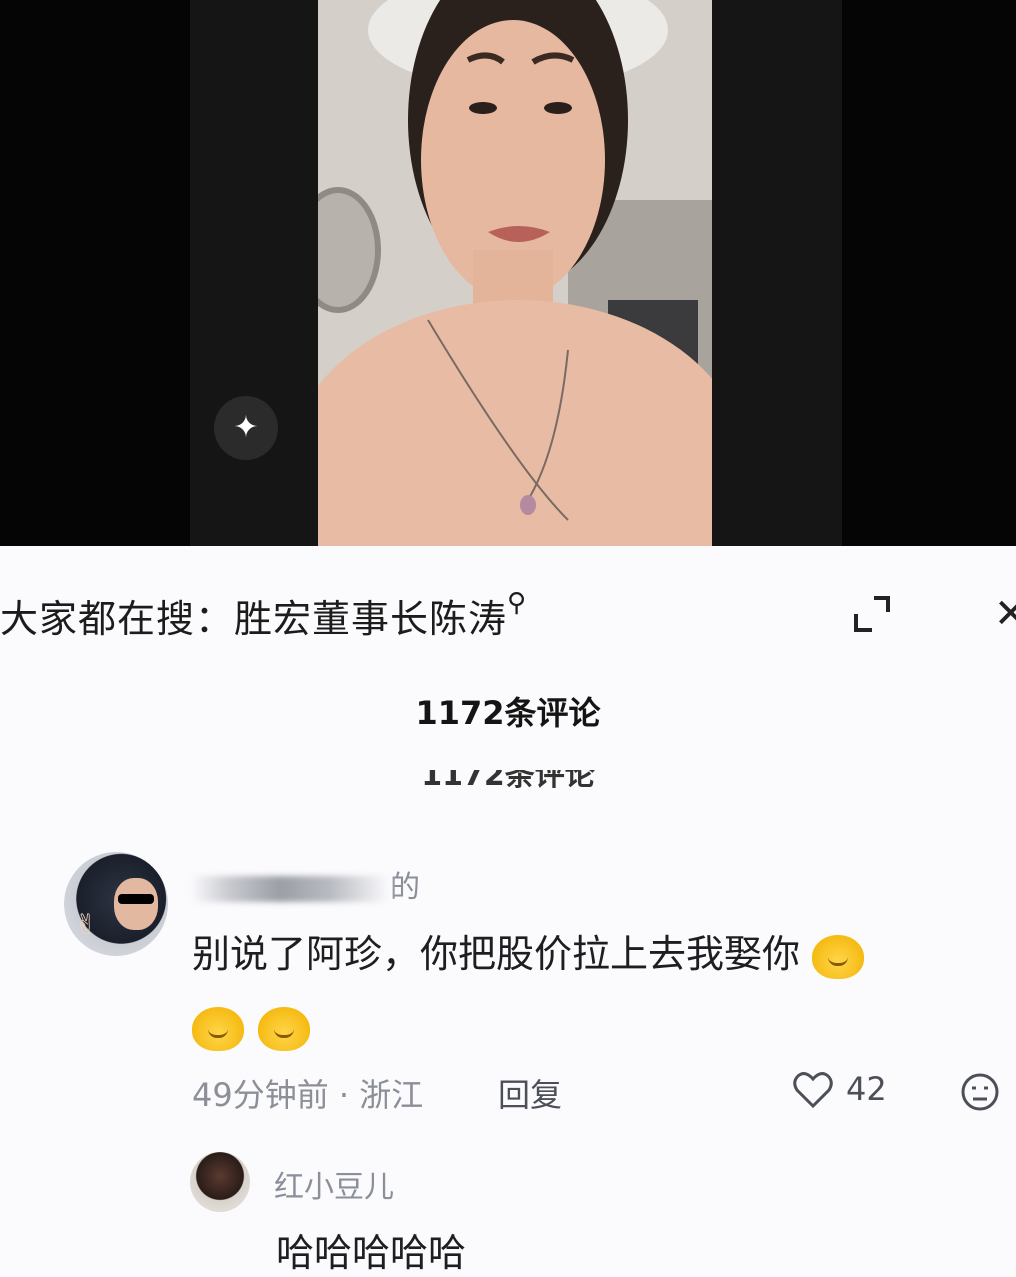 Image resolution: width=1016 pixels, height=1277 pixels. I want to click on comment-username: 的, so click(305, 884).